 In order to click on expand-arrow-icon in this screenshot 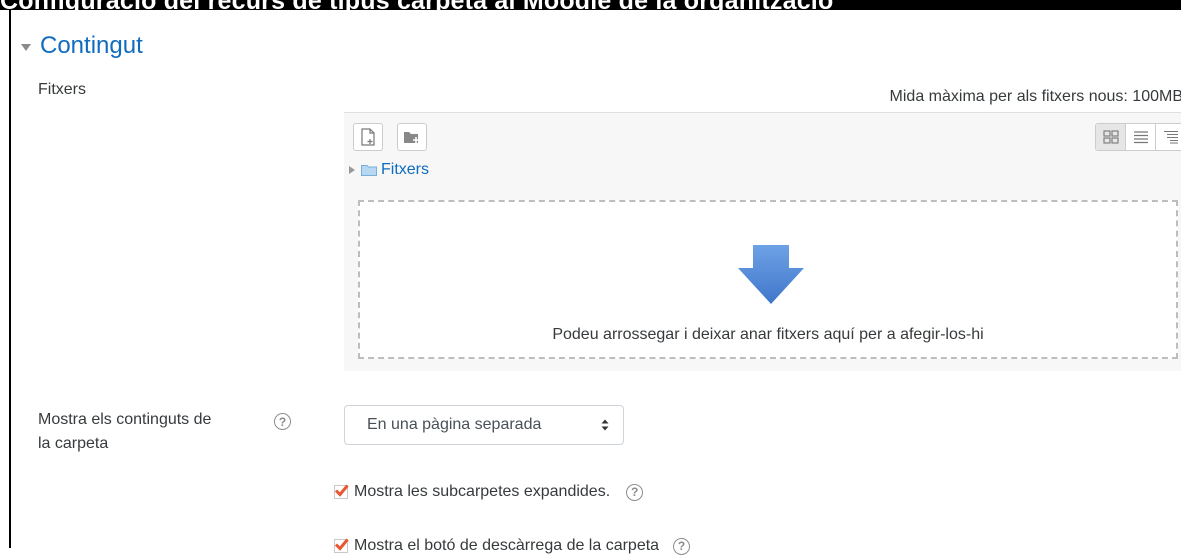, I will do `click(352, 170)`.